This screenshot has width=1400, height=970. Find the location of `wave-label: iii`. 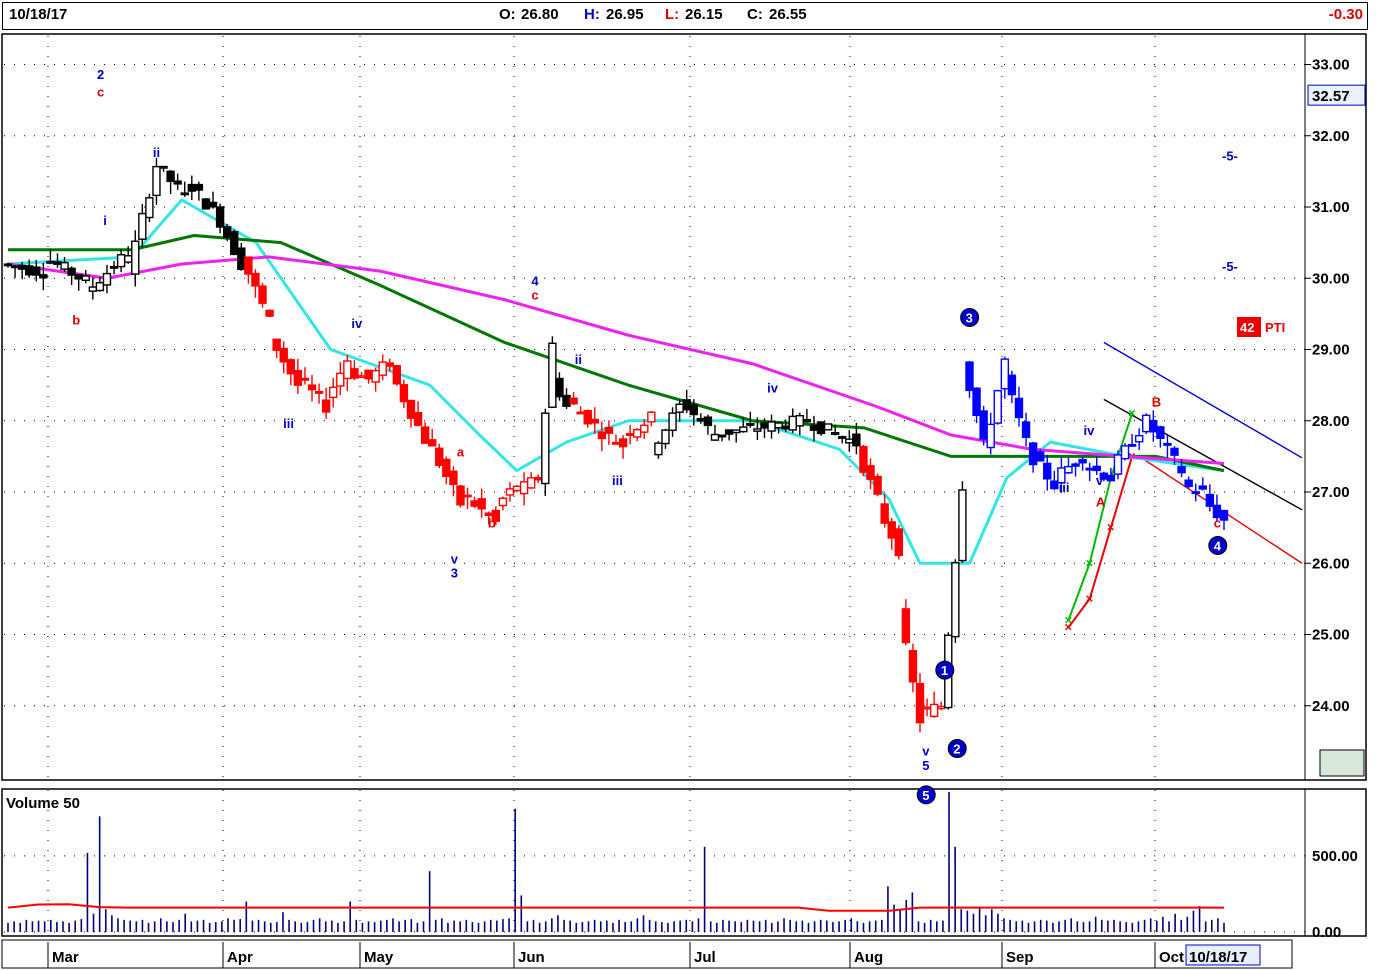

wave-label: iii is located at coordinates (288, 423).